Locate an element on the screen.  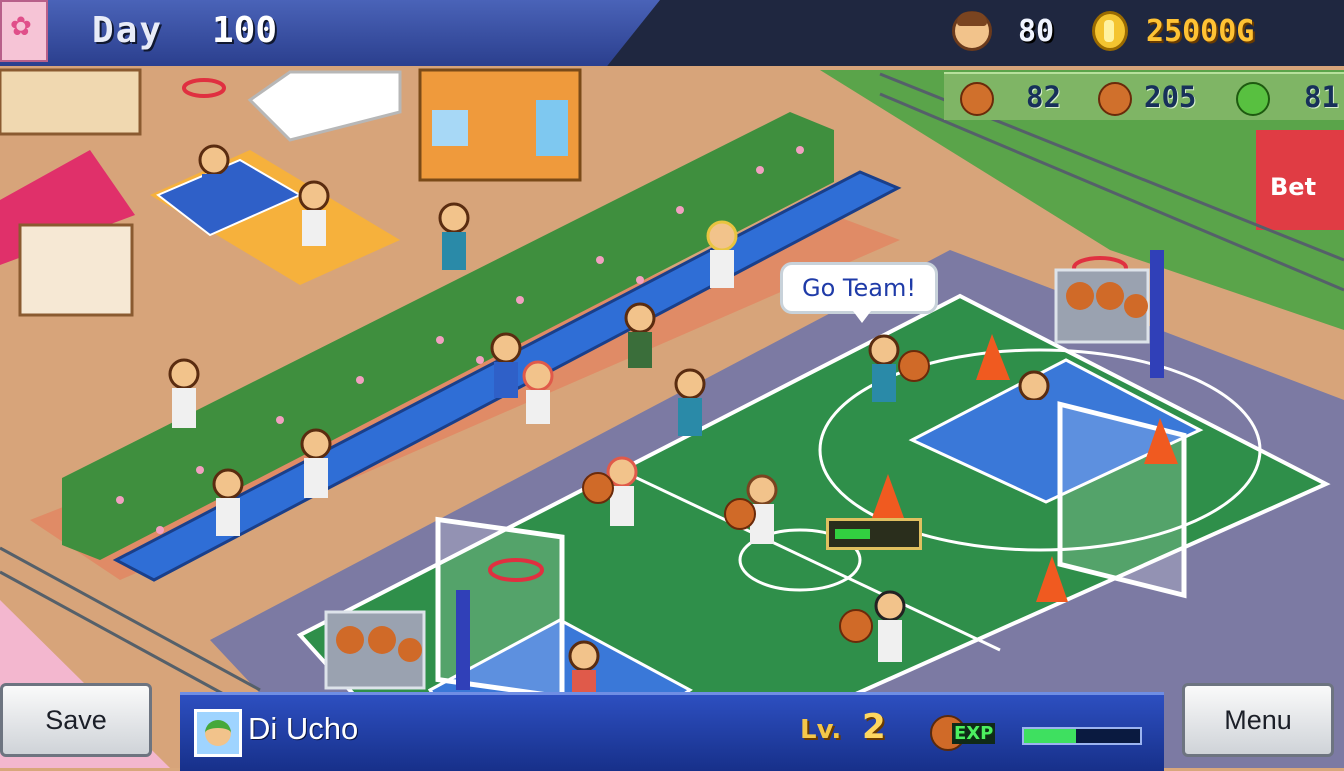
calendar-icon is located at coordinates (24, 31).